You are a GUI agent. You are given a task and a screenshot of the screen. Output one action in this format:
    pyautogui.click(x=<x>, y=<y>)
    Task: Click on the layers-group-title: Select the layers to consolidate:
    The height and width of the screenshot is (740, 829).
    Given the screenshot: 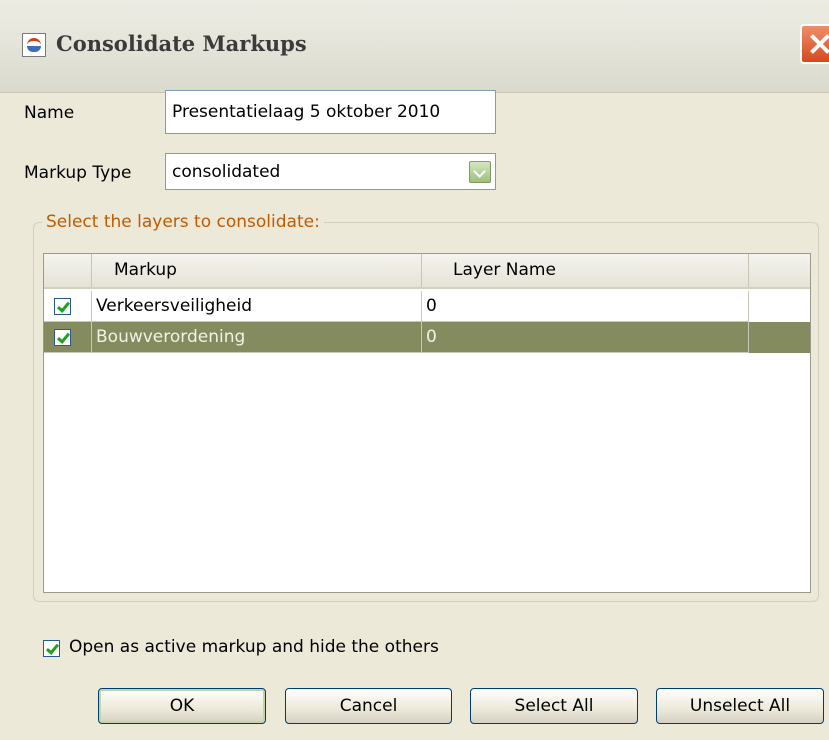 What is the action you would take?
    pyautogui.click(x=183, y=222)
    